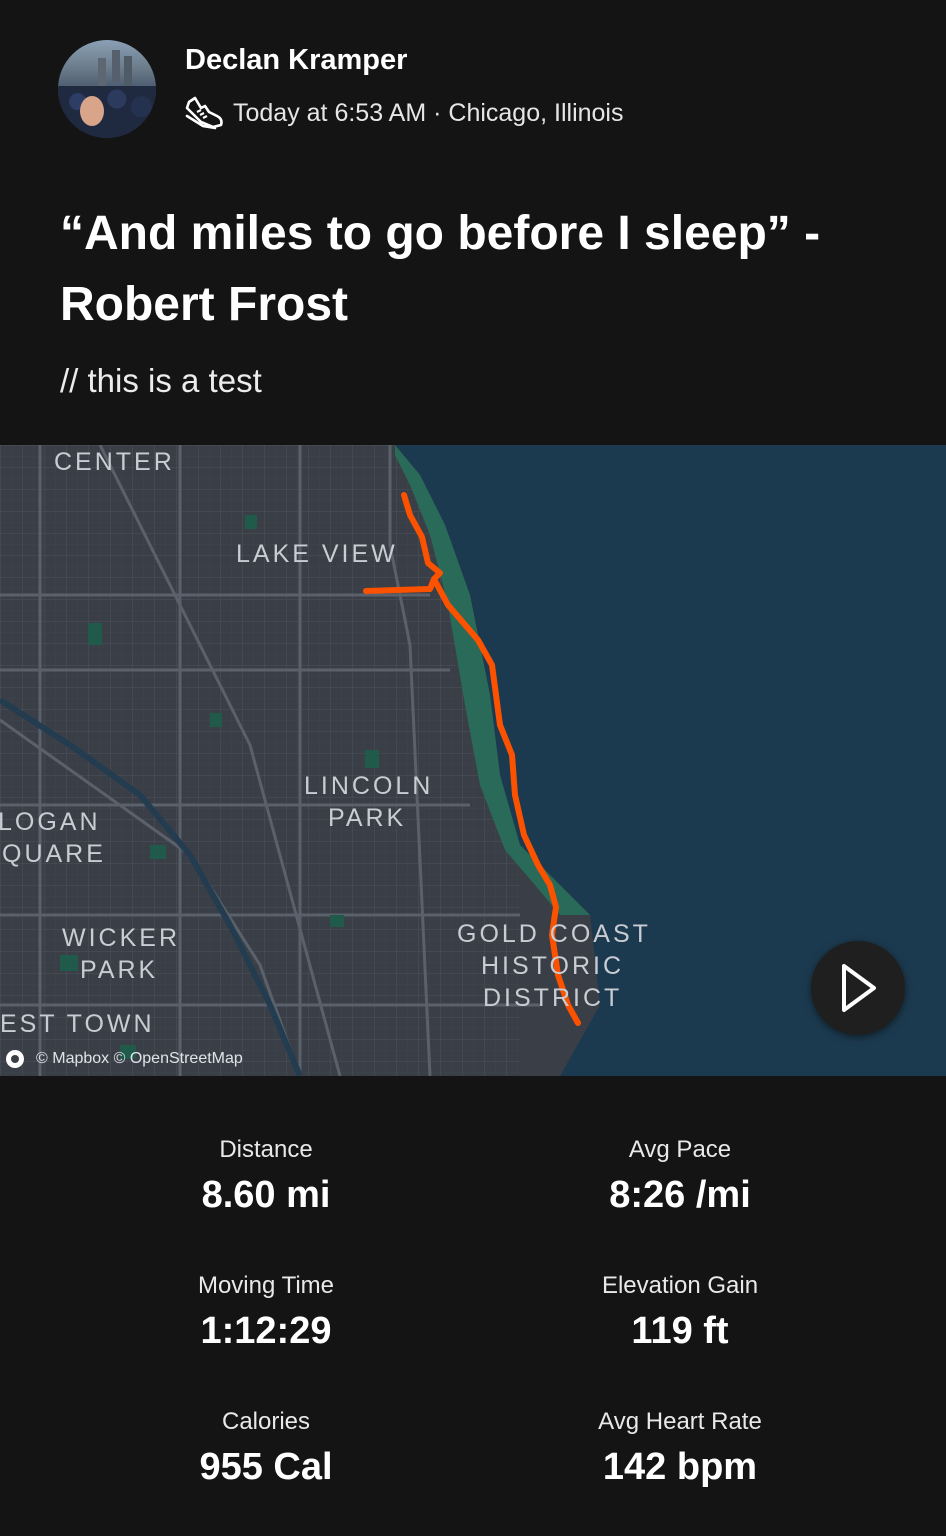 The image size is (946, 1536). I want to click on stat-value: 119 ft, so click(680, 1331).